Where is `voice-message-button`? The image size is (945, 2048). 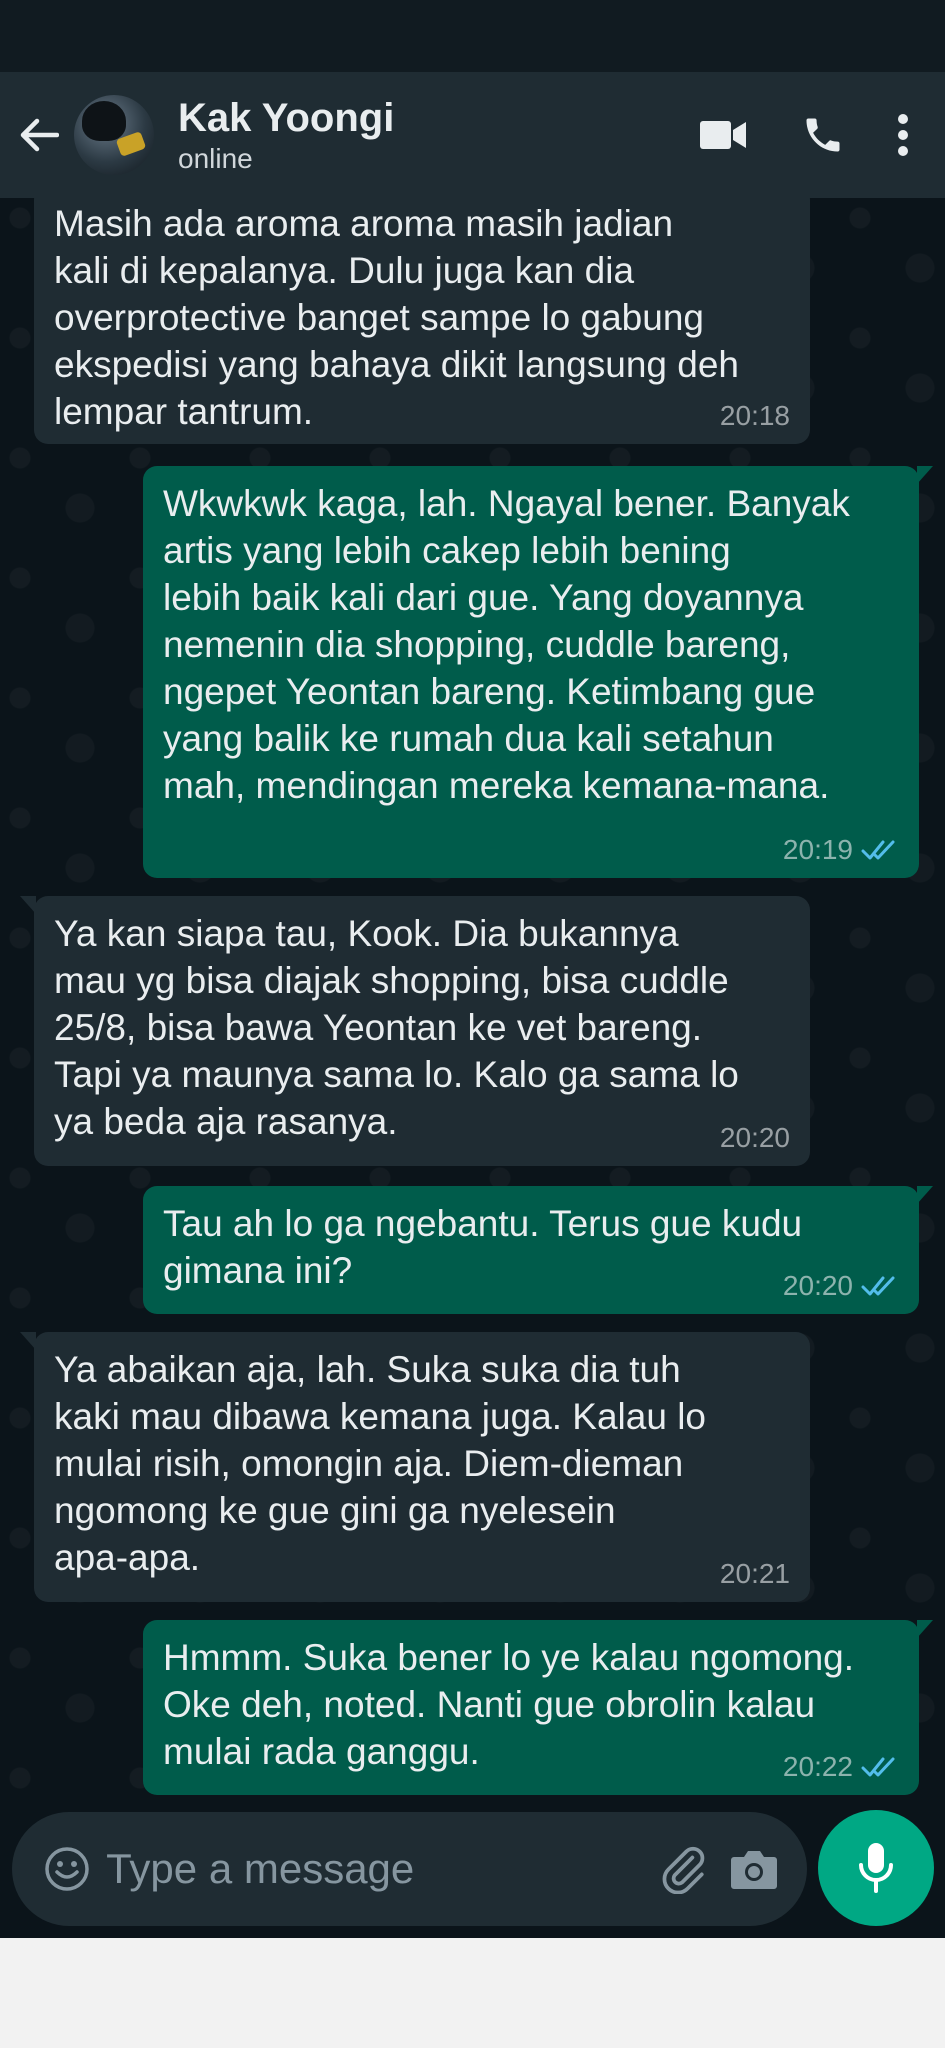
voice-message-button is located at coordinates (876, 1868).